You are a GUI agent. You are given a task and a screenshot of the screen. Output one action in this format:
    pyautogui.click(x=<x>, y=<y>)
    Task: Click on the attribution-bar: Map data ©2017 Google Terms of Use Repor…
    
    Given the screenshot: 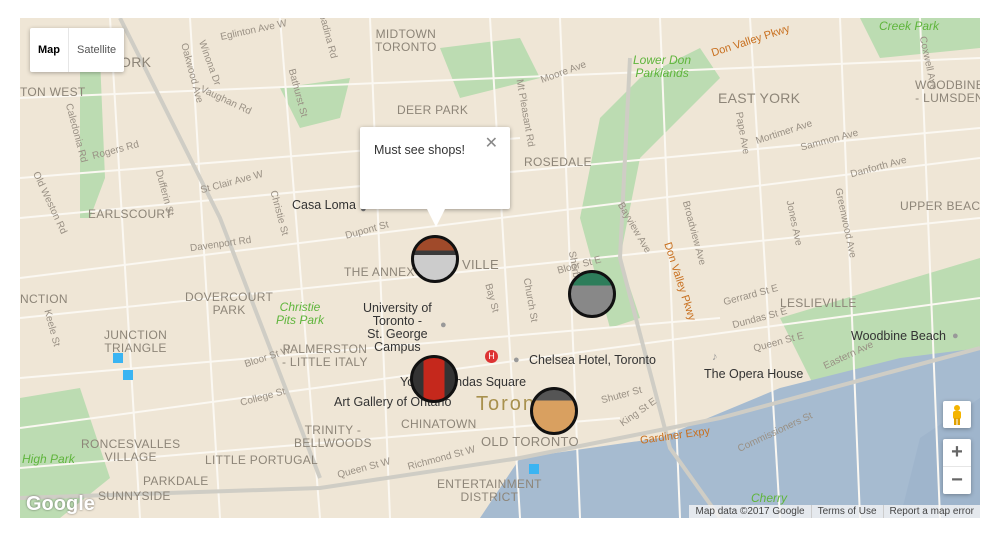 What is the action you would take?
    pyautogui.click(x=834, y=511)
    